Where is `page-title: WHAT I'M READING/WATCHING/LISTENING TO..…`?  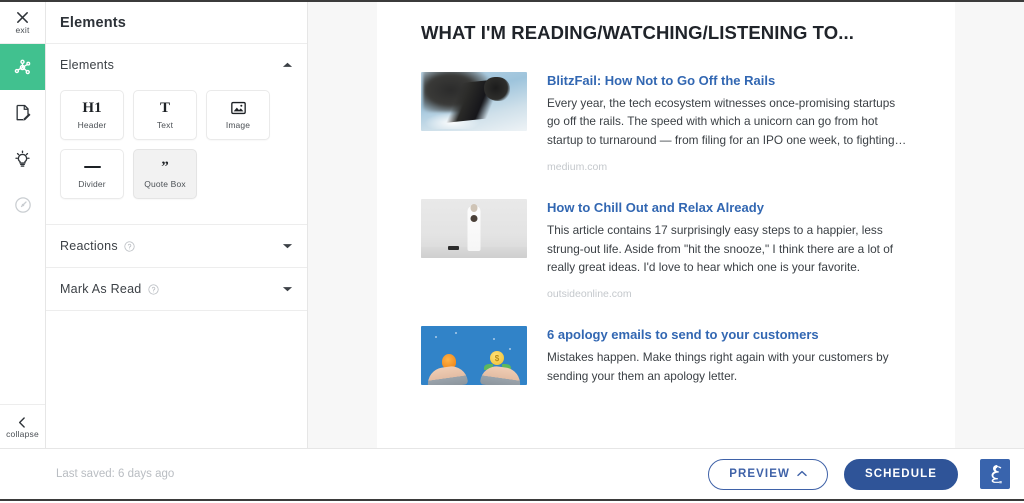 page-title: WHAT I'M READING/WATCHING/LISTENING TO..… is located at coordinates (637, 32).